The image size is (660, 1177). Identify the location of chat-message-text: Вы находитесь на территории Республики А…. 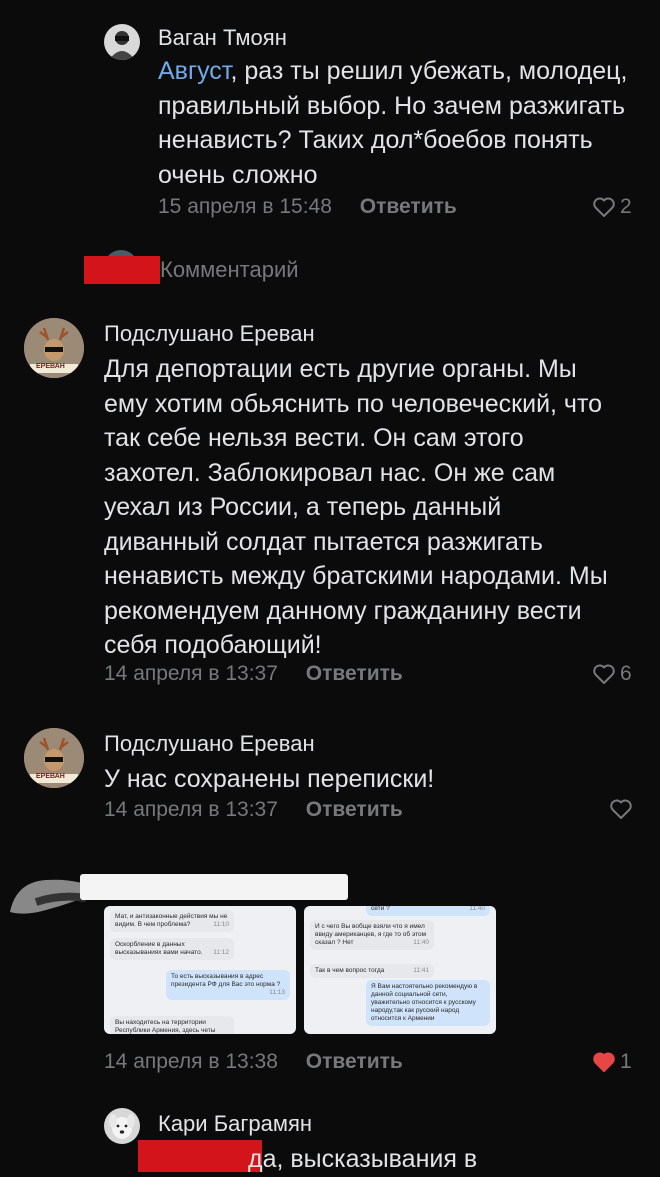
(165, 1026).